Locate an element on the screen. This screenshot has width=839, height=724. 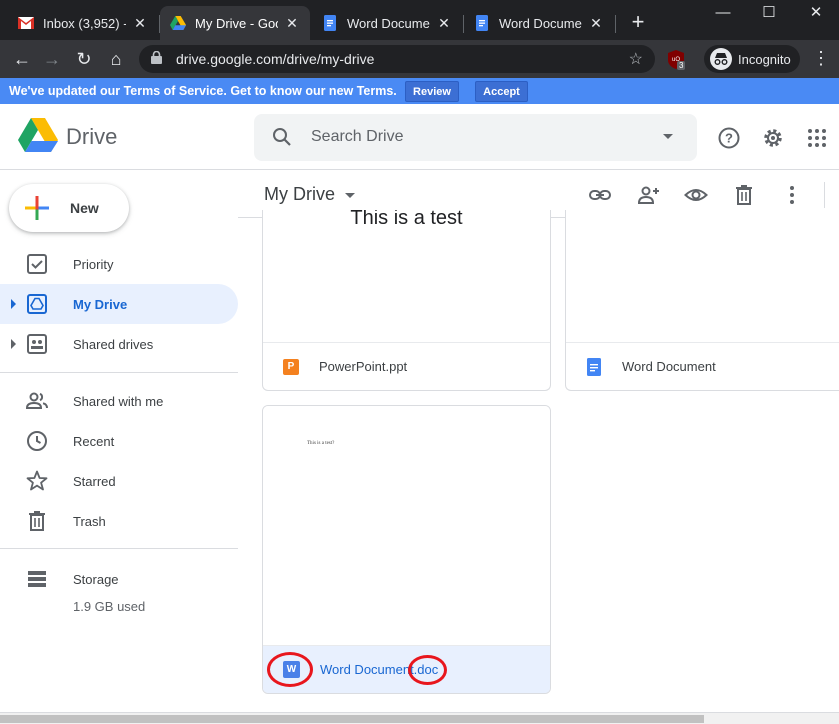
toolbar-divider is located at coordinates (824, 195).